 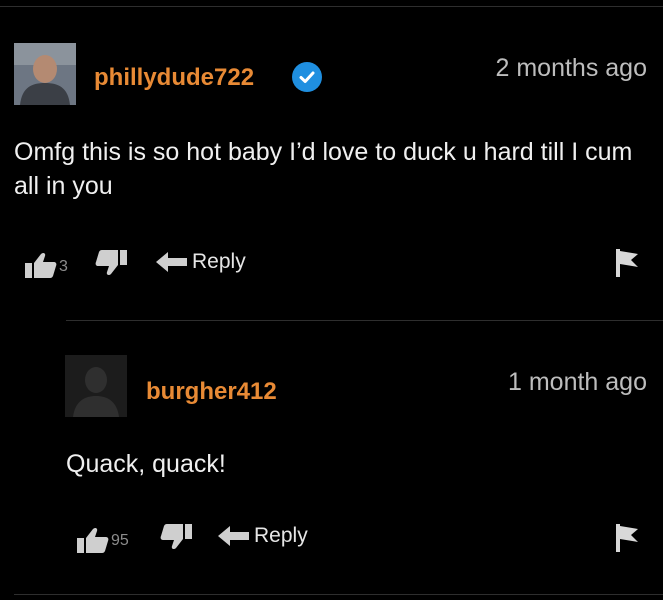 I want to click on like-count: 3, so click(x=63, y=266).